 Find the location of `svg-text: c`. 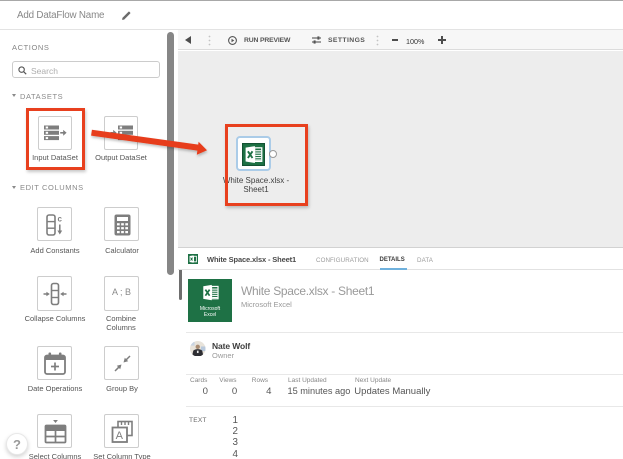

svg-text: c is located at coordinates (60, 219).